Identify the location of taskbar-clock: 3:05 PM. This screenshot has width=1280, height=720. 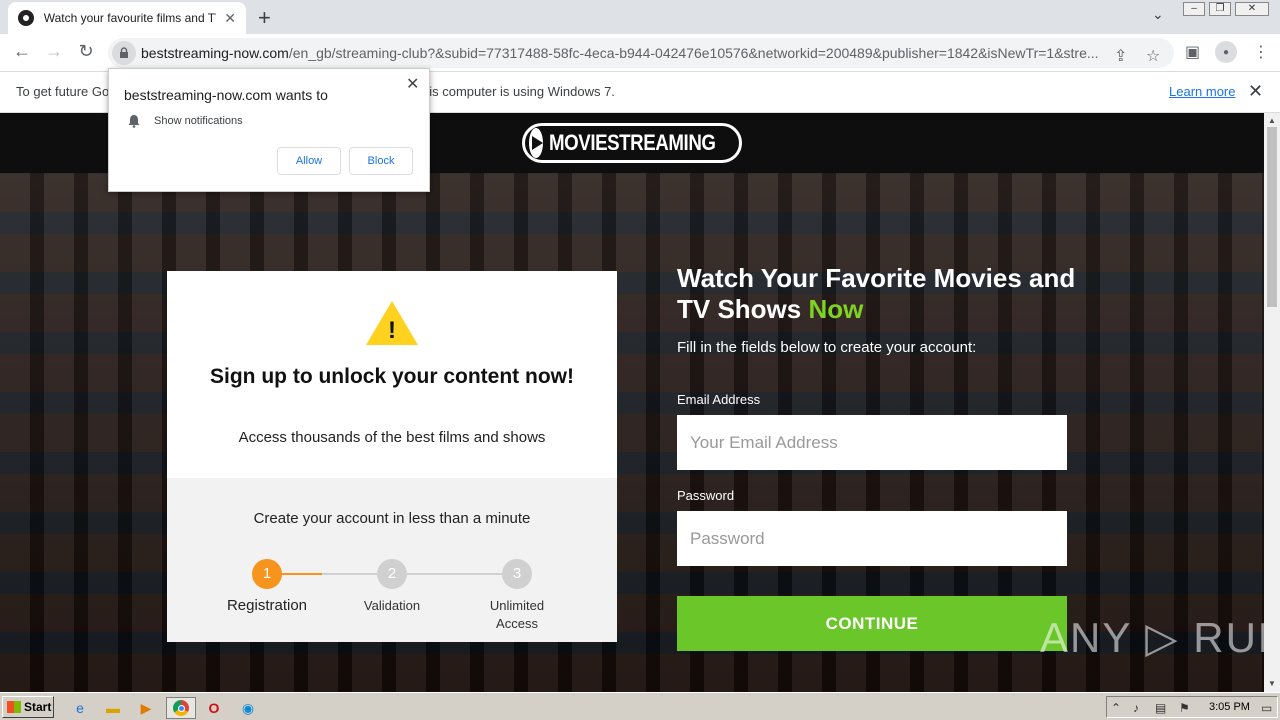
(1229, 707).